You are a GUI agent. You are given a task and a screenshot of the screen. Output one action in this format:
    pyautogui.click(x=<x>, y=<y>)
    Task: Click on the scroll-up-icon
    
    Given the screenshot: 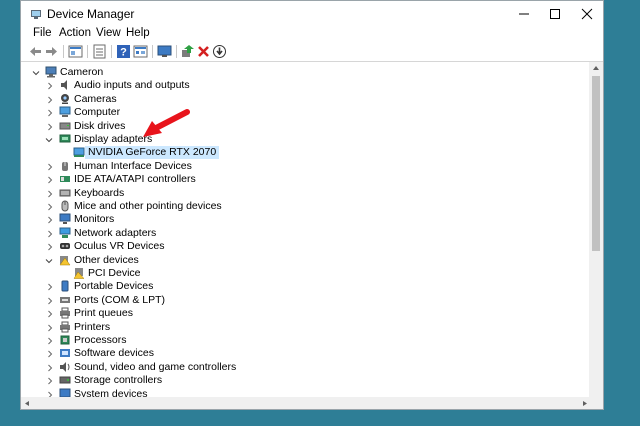 What is the action you would take?
    pyautogui.click(x=596, y=68)
    